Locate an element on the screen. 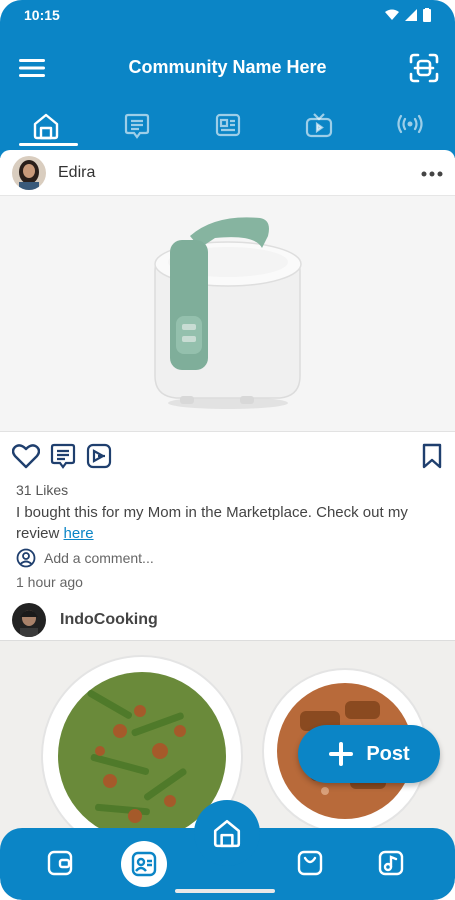 The width and height of the screenshot is (455, 900). bottom-nav-shop is located at coordinates (310, 863).